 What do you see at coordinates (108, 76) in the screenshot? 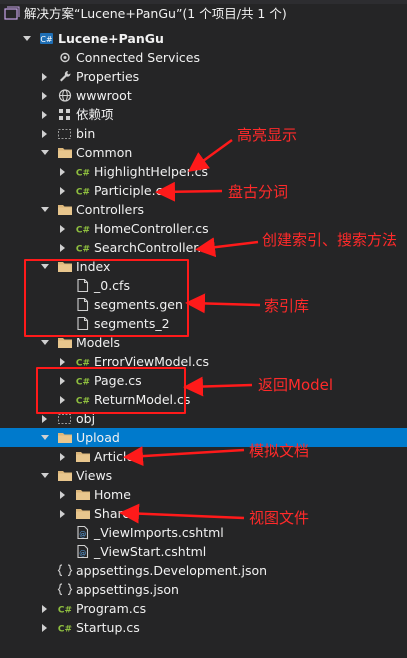
I see `tree-item-label: Properties` at bounding box center [108, 76].